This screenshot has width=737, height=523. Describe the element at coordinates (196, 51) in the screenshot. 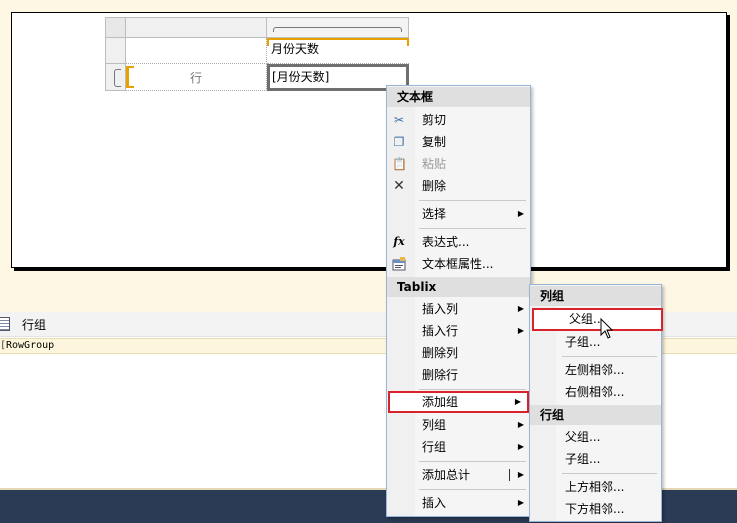

I see `header-empty-cell` at that location.